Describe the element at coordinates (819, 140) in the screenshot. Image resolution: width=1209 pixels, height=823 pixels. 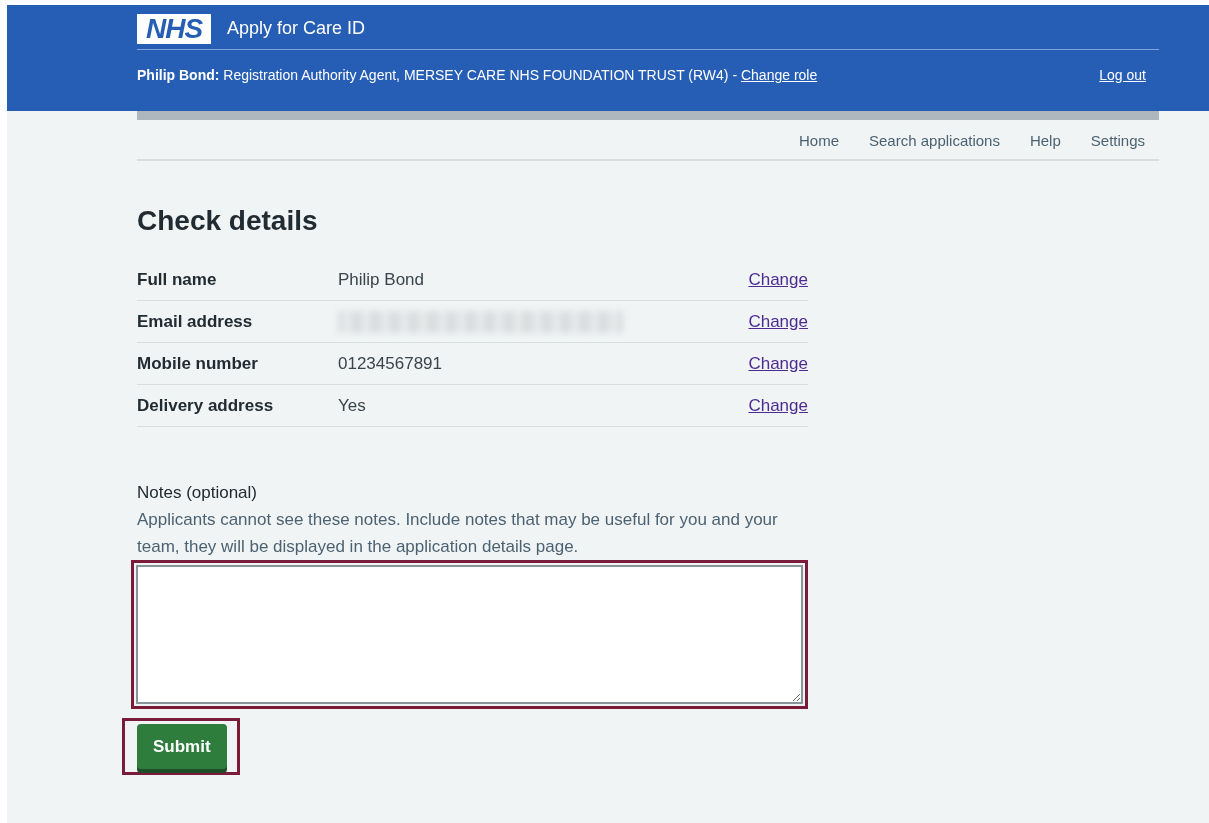
I see `nav-link: Home` at that location.